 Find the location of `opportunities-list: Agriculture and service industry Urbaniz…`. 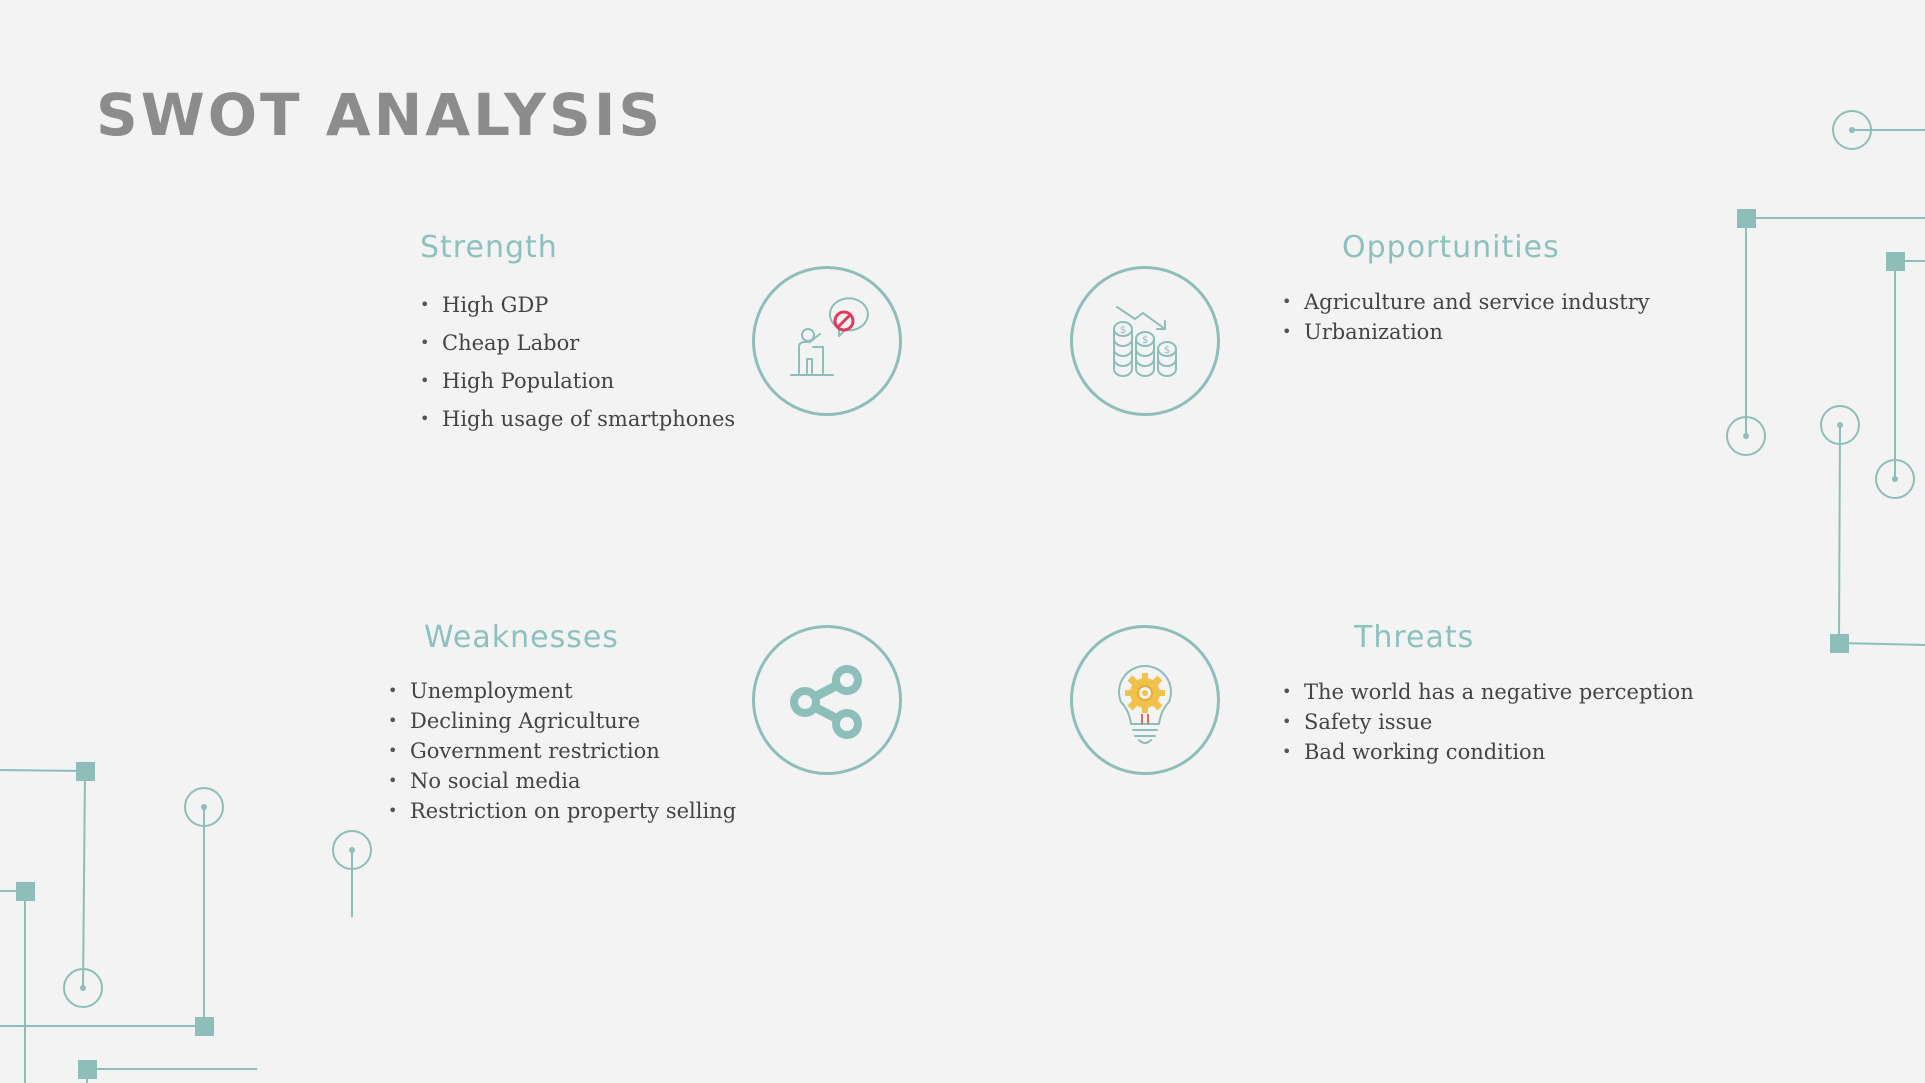

opportunities-list: Agriculture and service industry Urbaniz… is located at coordinates (1466, 317).